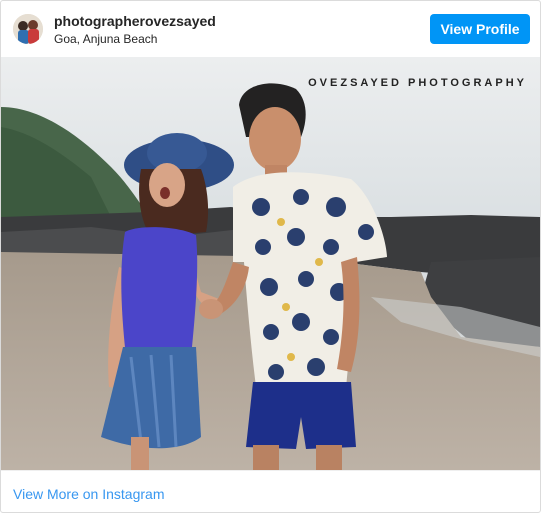  Describe the element at coordinates (270, 491) in the screenshot. I see `post-footer: View More on Instagram` at that location.